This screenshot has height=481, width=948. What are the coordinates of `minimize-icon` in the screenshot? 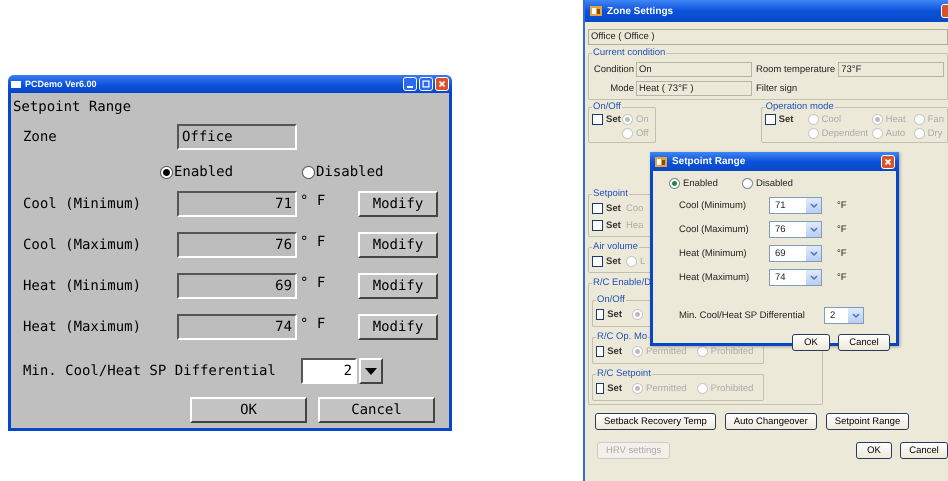 It's located at (410, 87).